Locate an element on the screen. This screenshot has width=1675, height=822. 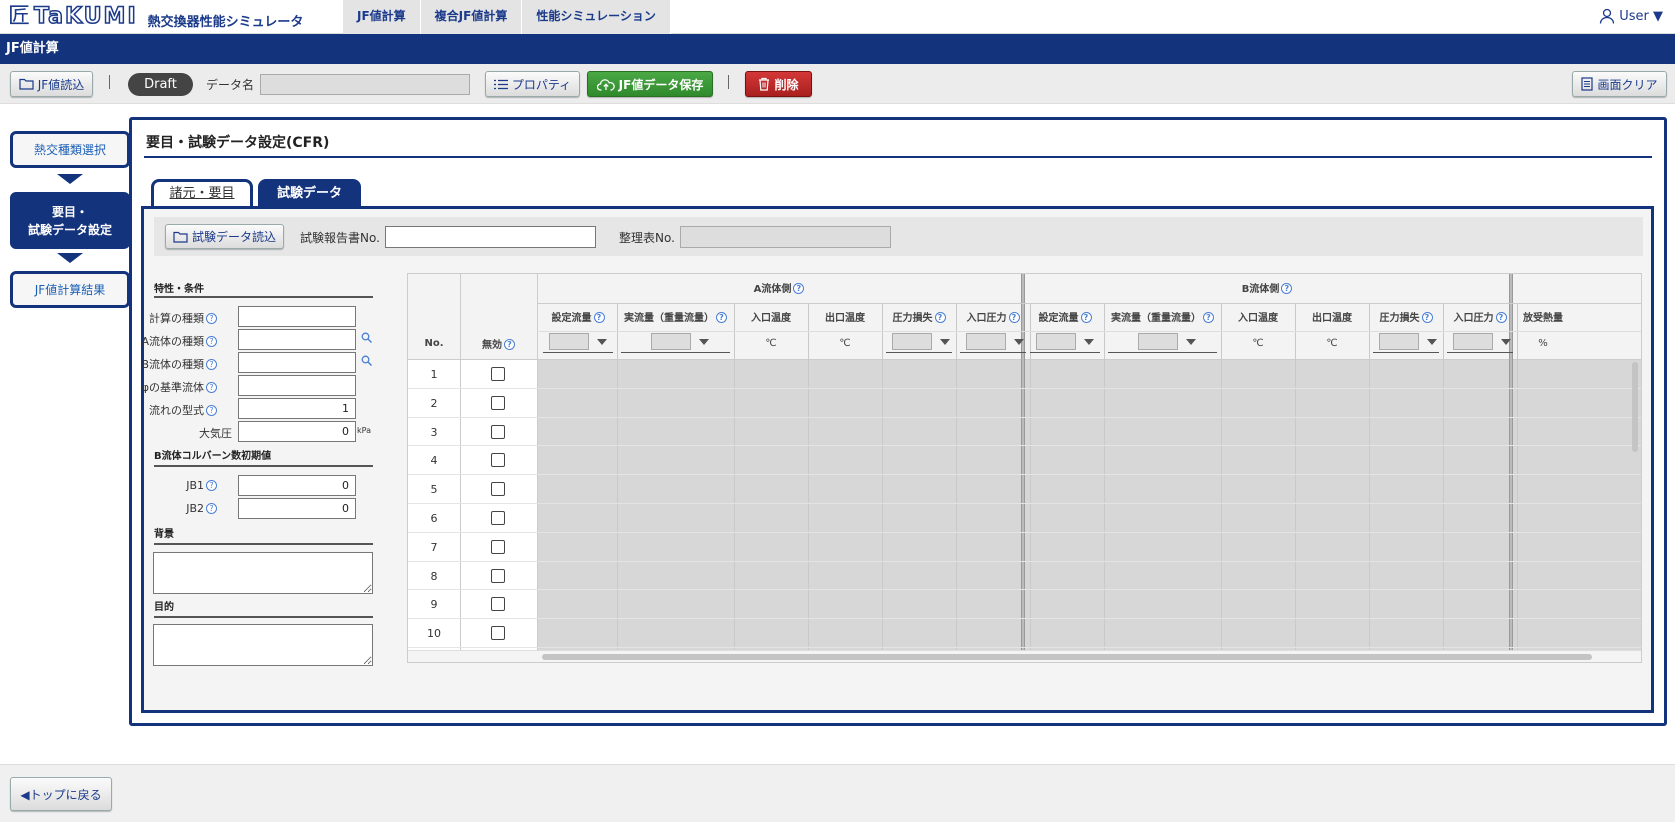
step-exchanger-type: 熱交種類選択 is located at coordinates (70, 149).